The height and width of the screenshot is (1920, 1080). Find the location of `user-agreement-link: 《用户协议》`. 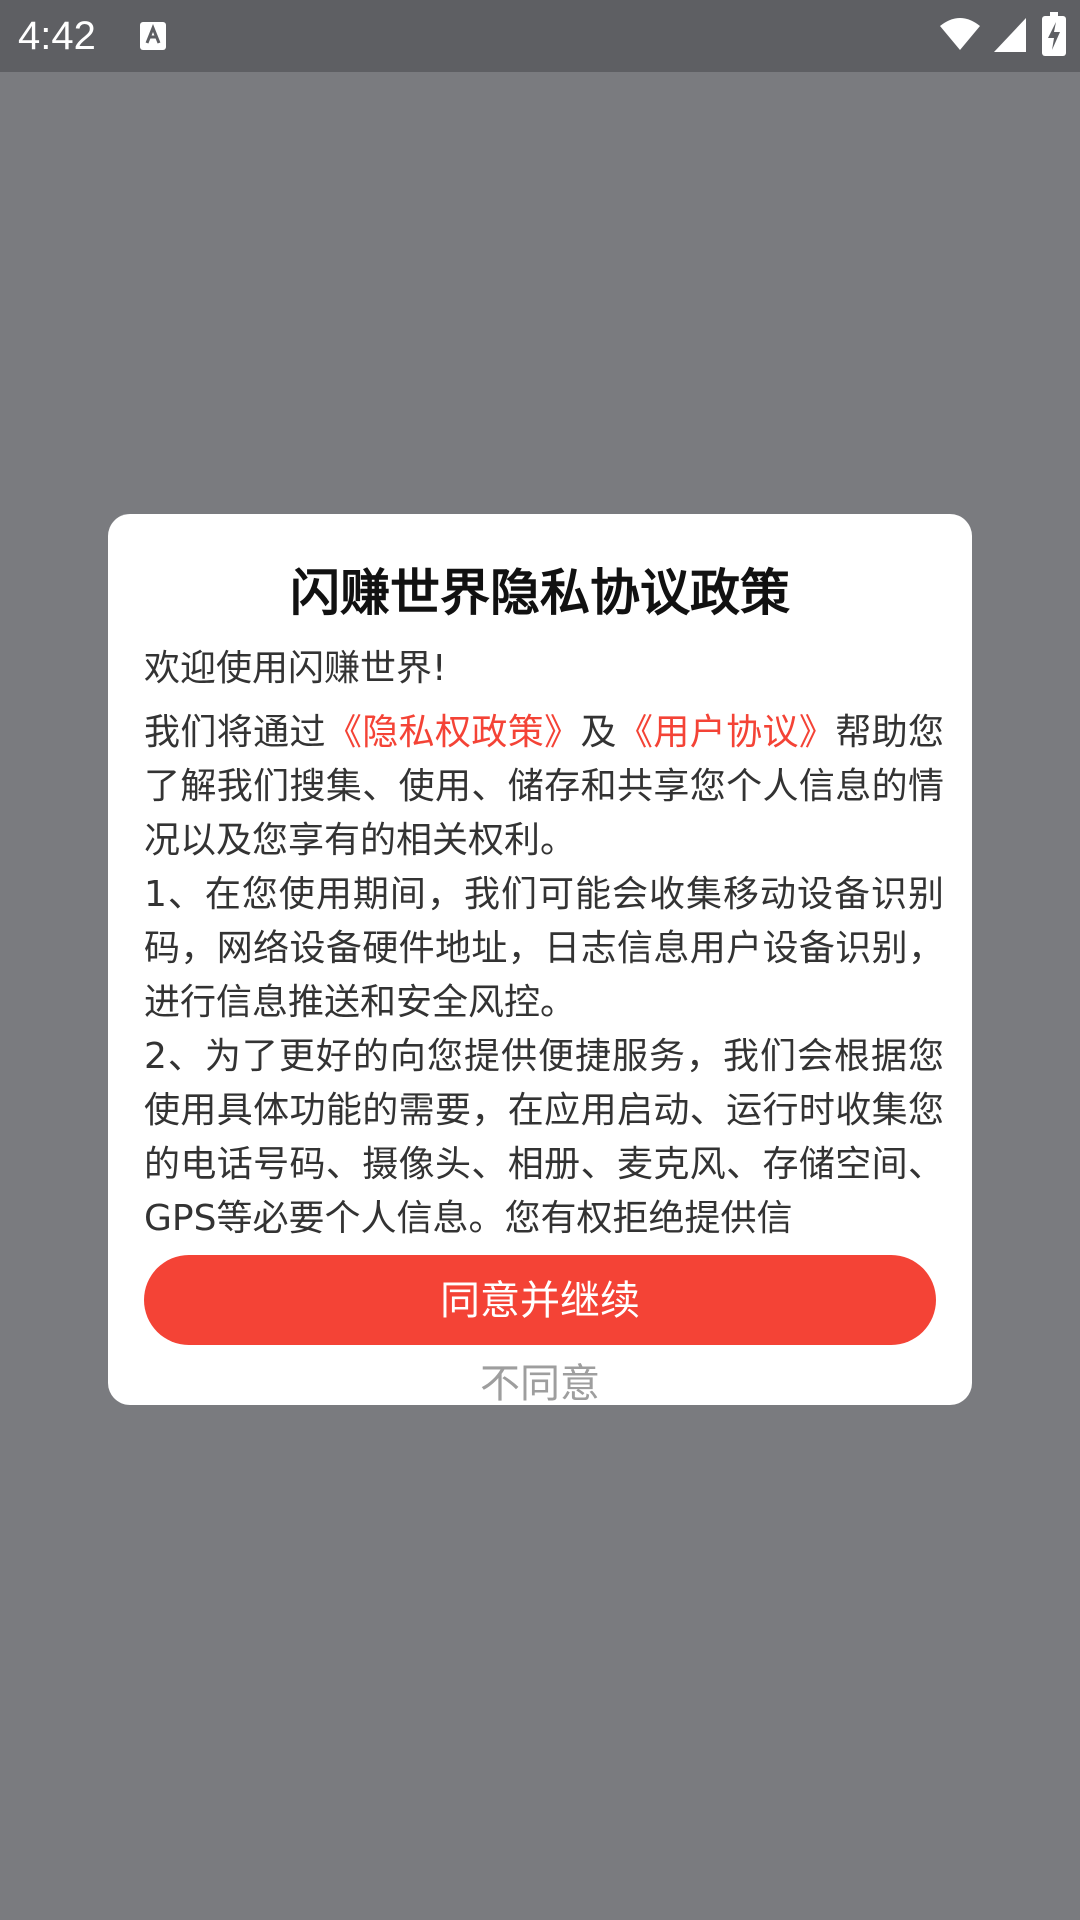

user-agreement-link: 《用户协议》 is located at coordinates (726, 732).